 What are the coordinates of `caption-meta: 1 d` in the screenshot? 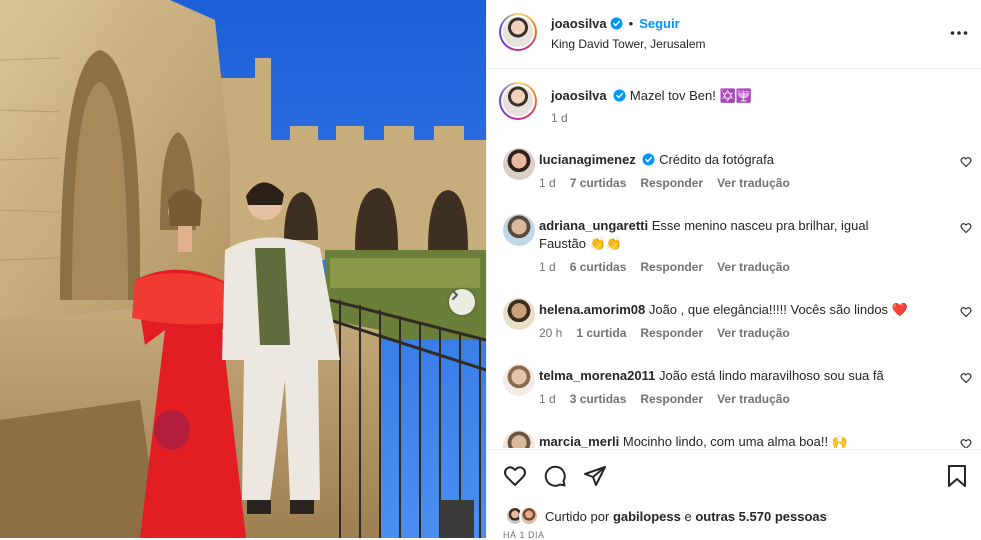 It's located at (559, 118).